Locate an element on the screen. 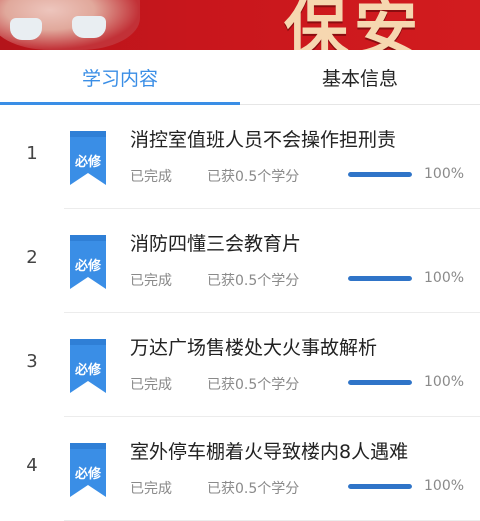 The image size is (480, 521). item-index: 2 is located at coordinates (32, 257).